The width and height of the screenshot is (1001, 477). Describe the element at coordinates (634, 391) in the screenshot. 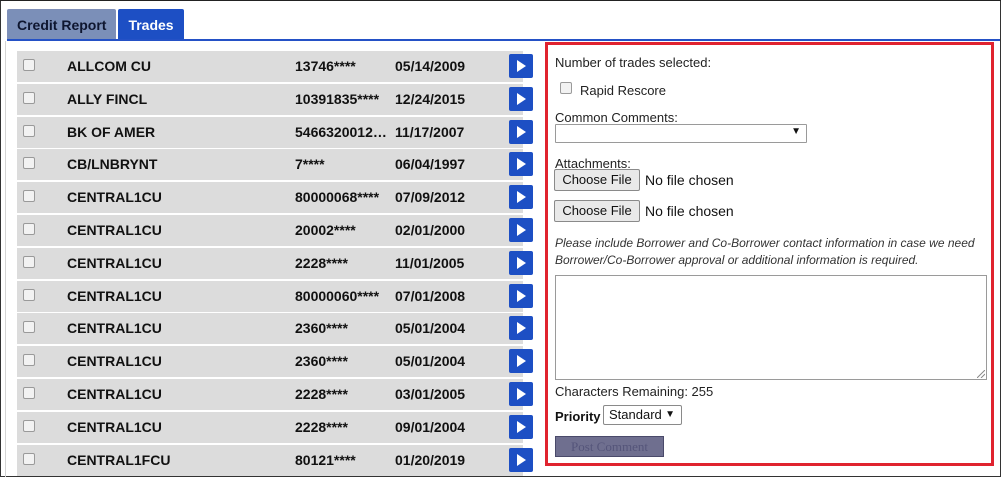

I see `characters-remaining: Characters Remaining: 255` at that location.